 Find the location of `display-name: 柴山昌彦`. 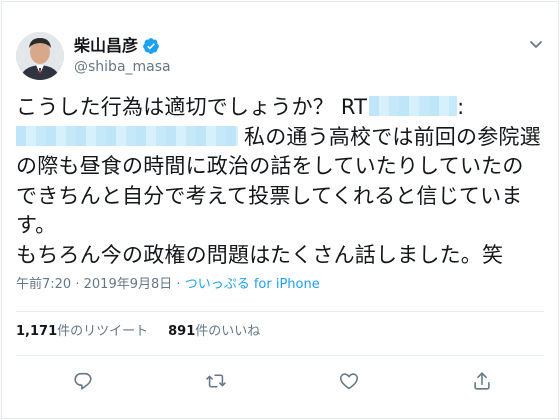

display-name: 柴山昌彦 is located at coordinates (106, 46).